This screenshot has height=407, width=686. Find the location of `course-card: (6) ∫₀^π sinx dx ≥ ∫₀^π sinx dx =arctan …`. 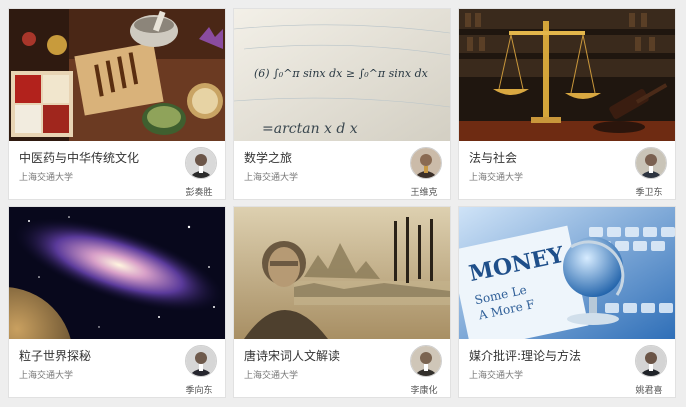

course-card: (6) ∫₀^π sinx dx ≥ ∫₀^π sinx dx =arctan … is located at coordinates (342, 104).